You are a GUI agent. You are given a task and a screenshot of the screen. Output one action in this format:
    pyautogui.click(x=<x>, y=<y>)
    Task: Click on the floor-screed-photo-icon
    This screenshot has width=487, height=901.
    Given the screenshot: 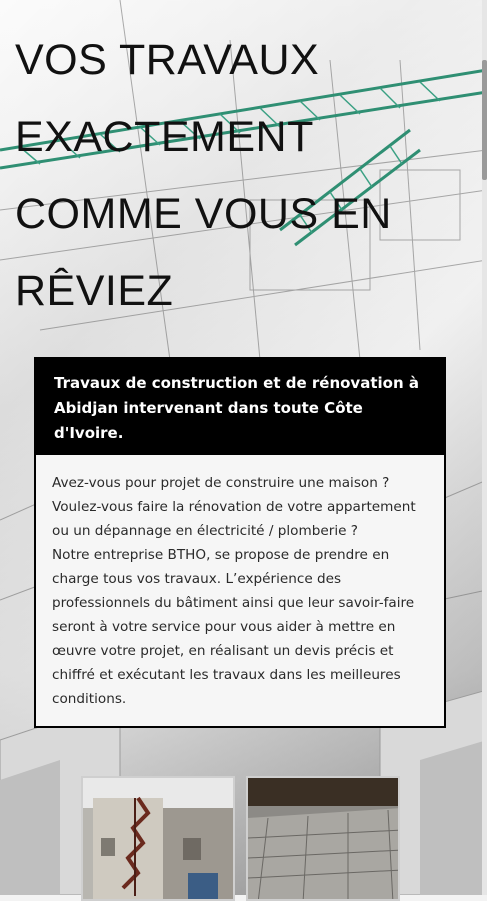 What is the action you would take?
    pyautogui.click(x=323, y=838)
    